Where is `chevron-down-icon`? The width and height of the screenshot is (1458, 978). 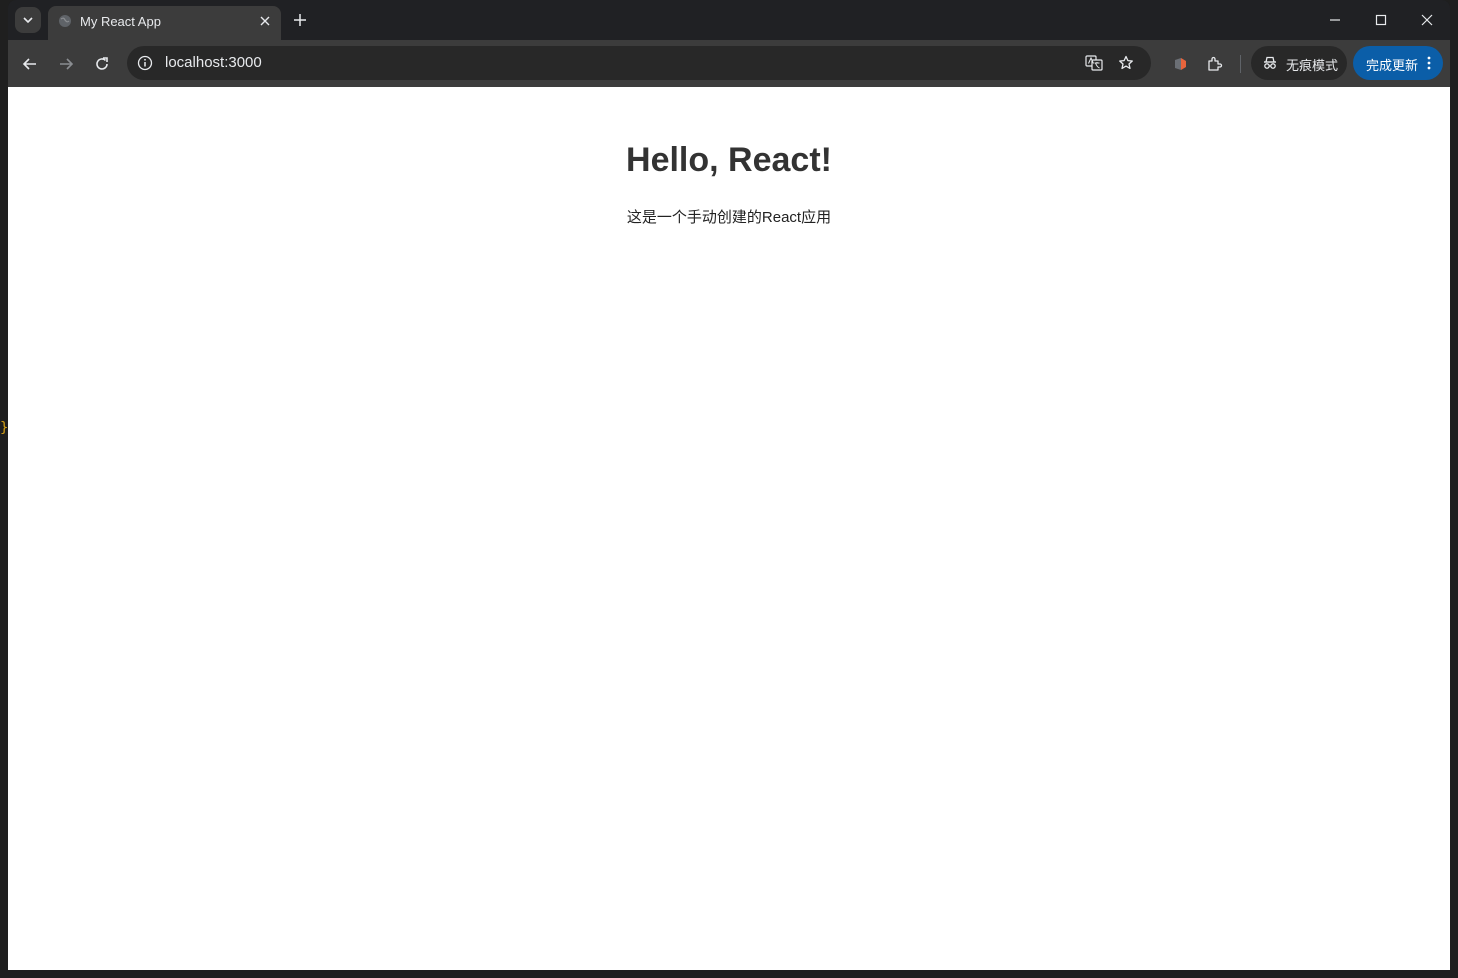
chevron-down-icon is located at coordinates (28, 20).